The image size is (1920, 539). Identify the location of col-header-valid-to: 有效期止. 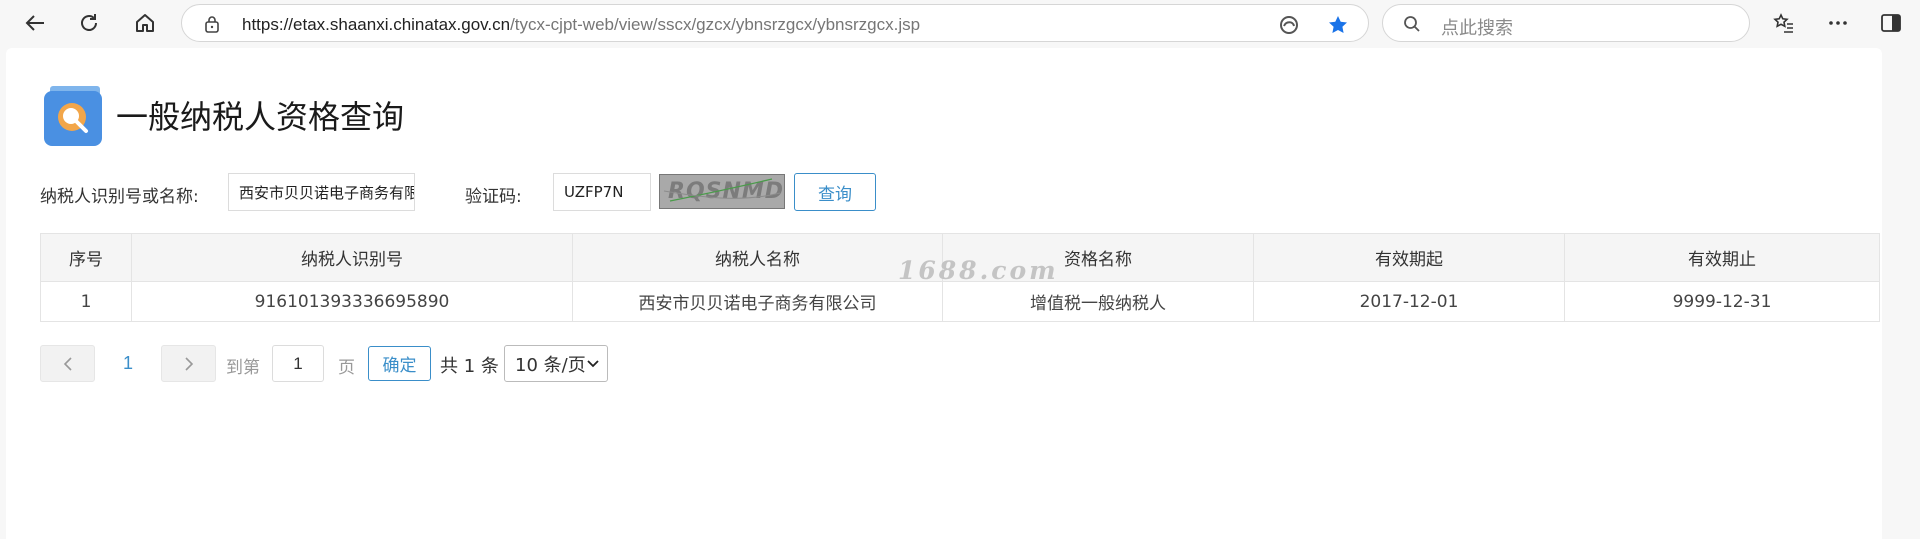
(1722, 257).